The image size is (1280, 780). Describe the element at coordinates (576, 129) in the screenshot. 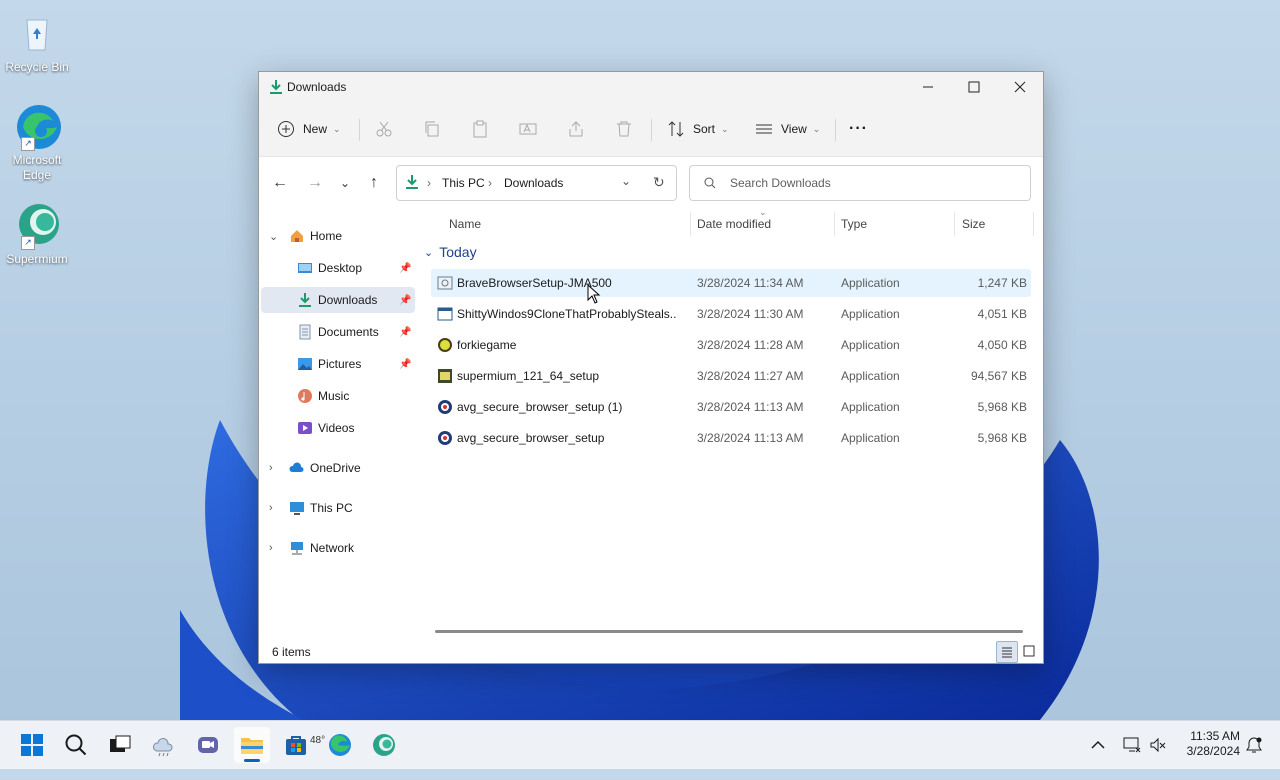

I see `share-button` at that location.